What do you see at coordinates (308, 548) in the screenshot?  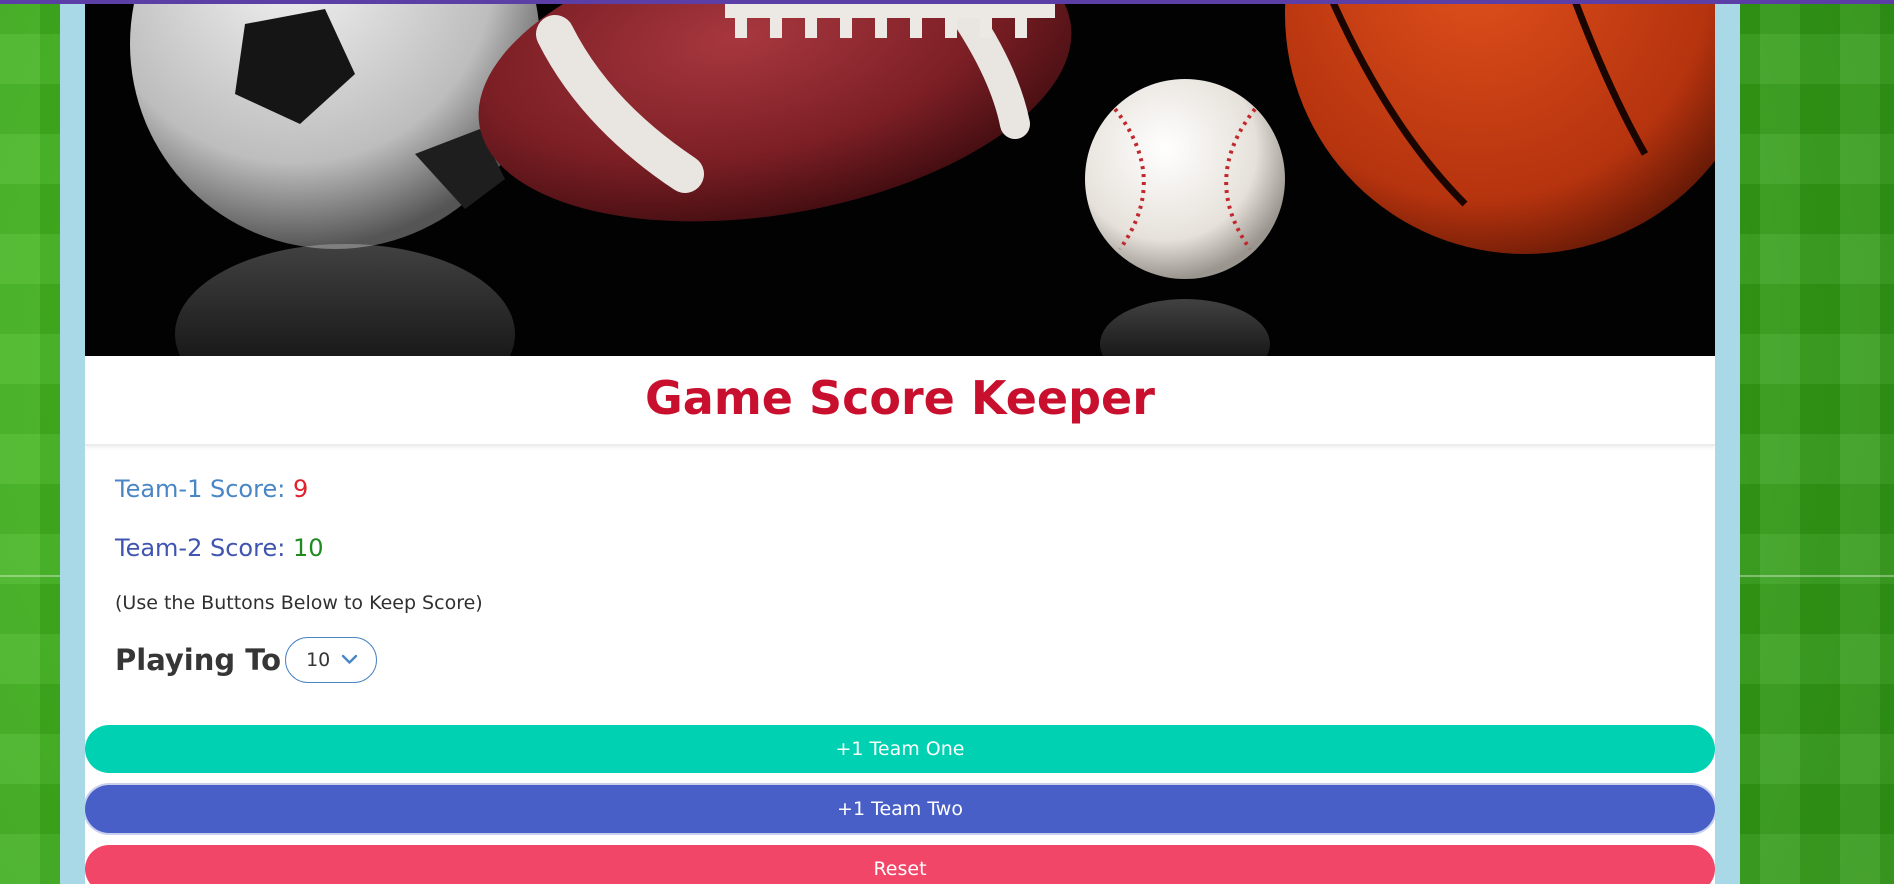 I see `team-2-score-value: 10` at bounding box center [308, 548].